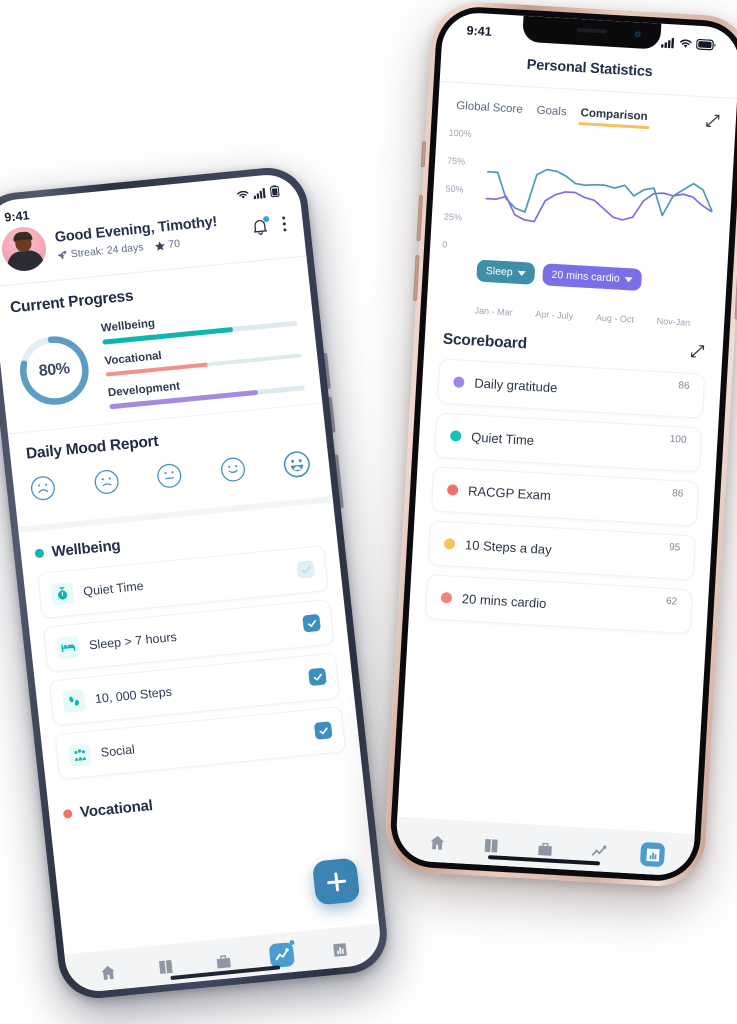  Describe the element at coordinates (509, 493) in the screenshot. I see `scoreboard-label: RACGP Exam` at that location.